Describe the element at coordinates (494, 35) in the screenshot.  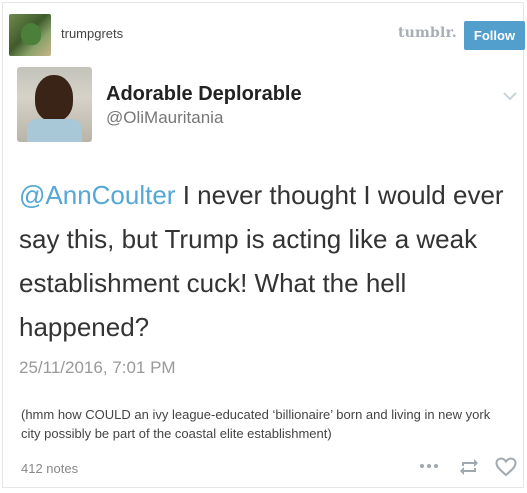
I see `follow-button: Follow` at that location.